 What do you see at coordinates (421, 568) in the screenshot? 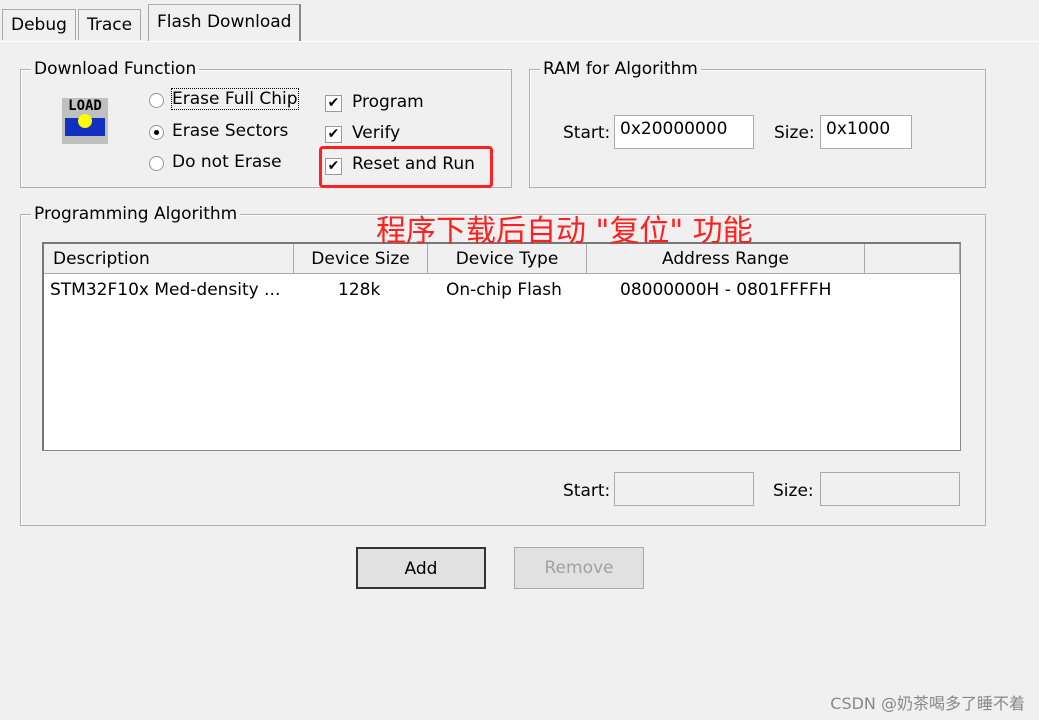
I see `add-button: Add` at bounding box center [421, 568].